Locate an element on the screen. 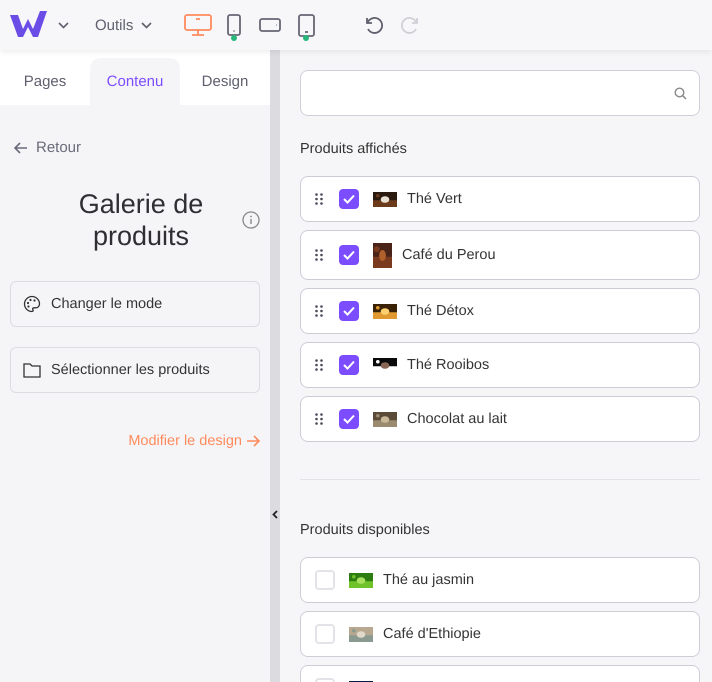 This screenshot has height=682, width=712. folder-icon is located at coordinates (32, 370).